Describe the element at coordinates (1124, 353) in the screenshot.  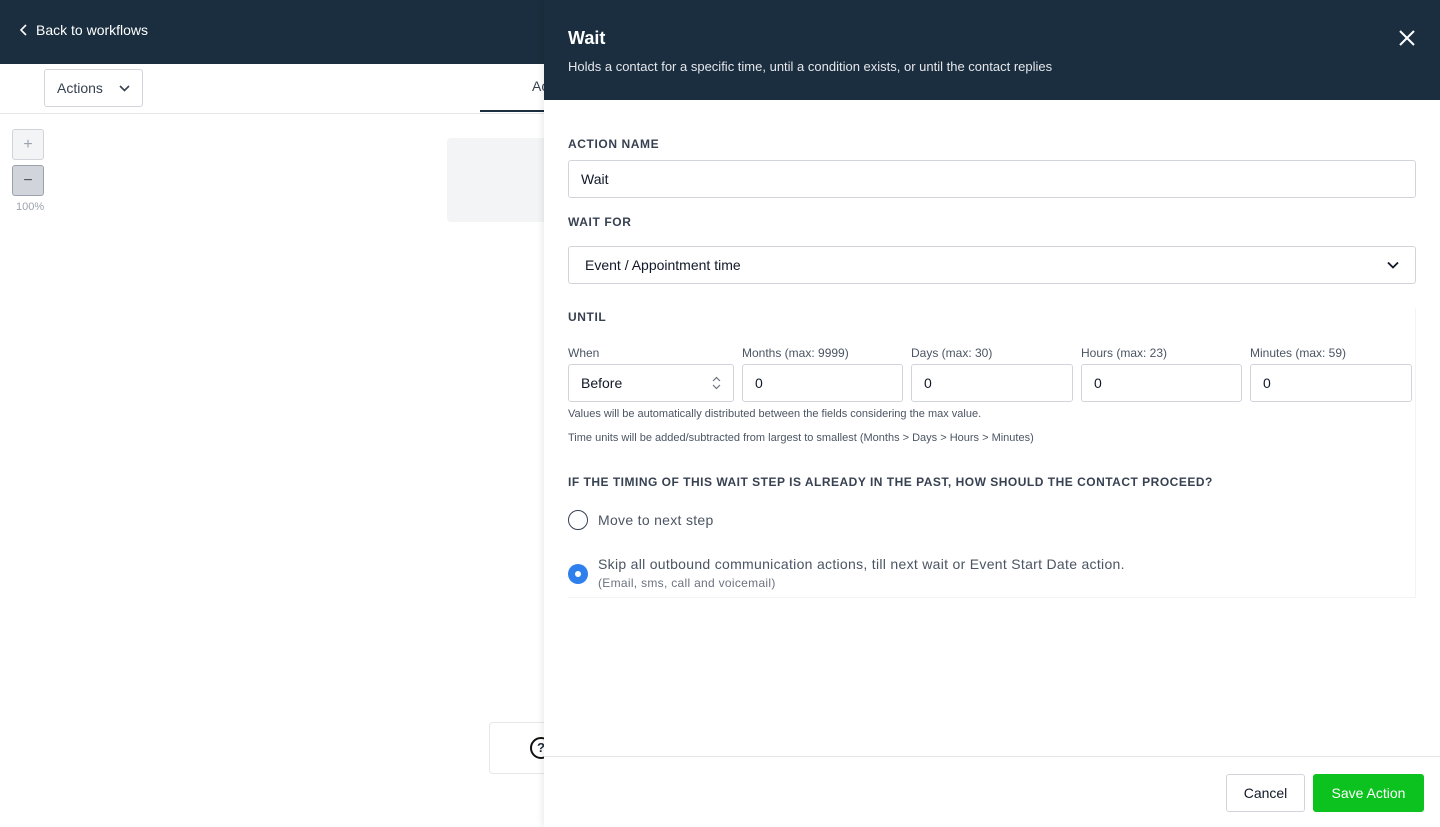
I see `hours-label: Hours (max: 23)` at that location.